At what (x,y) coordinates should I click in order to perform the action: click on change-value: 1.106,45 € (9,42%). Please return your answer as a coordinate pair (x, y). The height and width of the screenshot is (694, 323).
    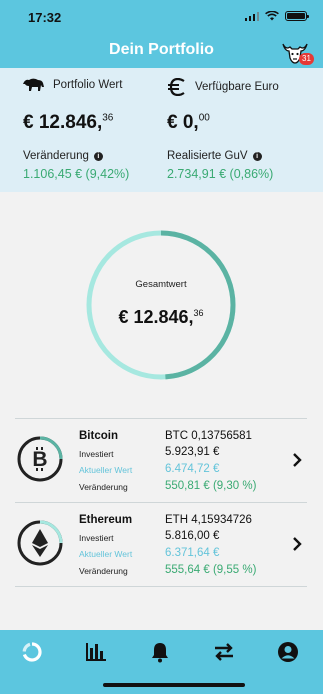
    Looking at the image, I should click on (76, 174).